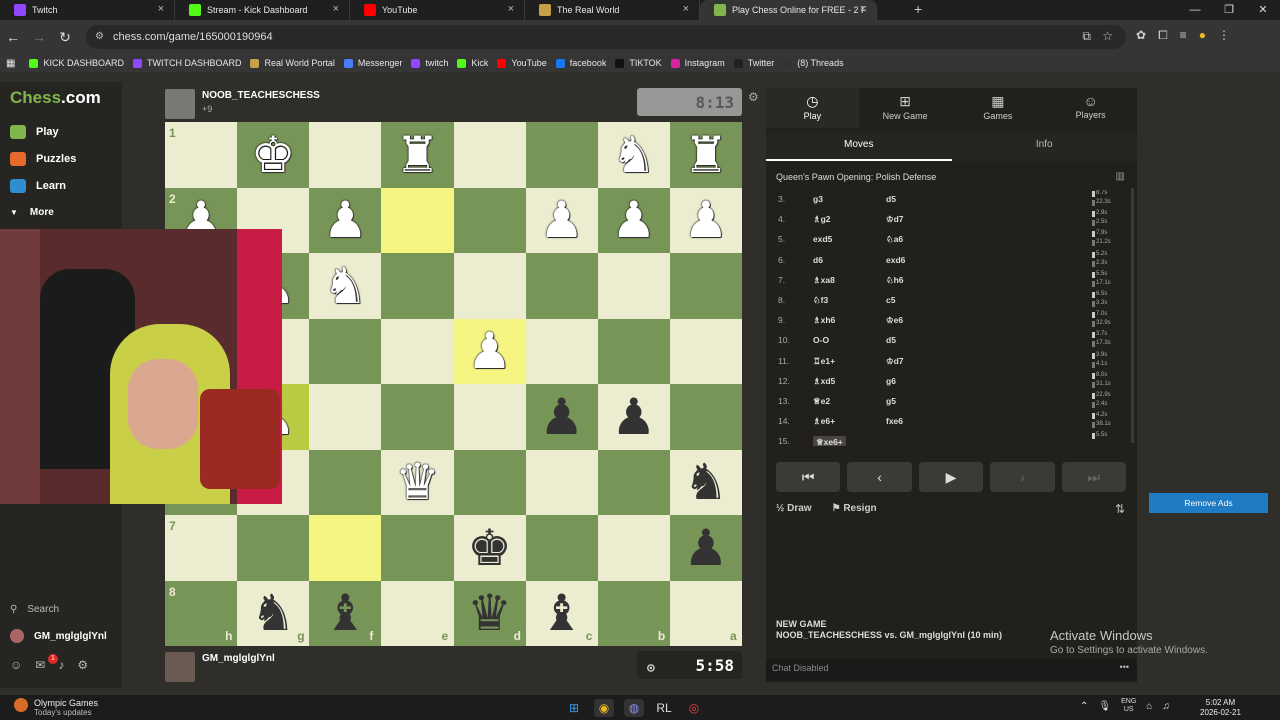 The image size is (1280, 720). What do you see at coordinates (1224, 35) in the screenshot?
I see `menu-icon: ⋮` at bounding box center [1224, 35].